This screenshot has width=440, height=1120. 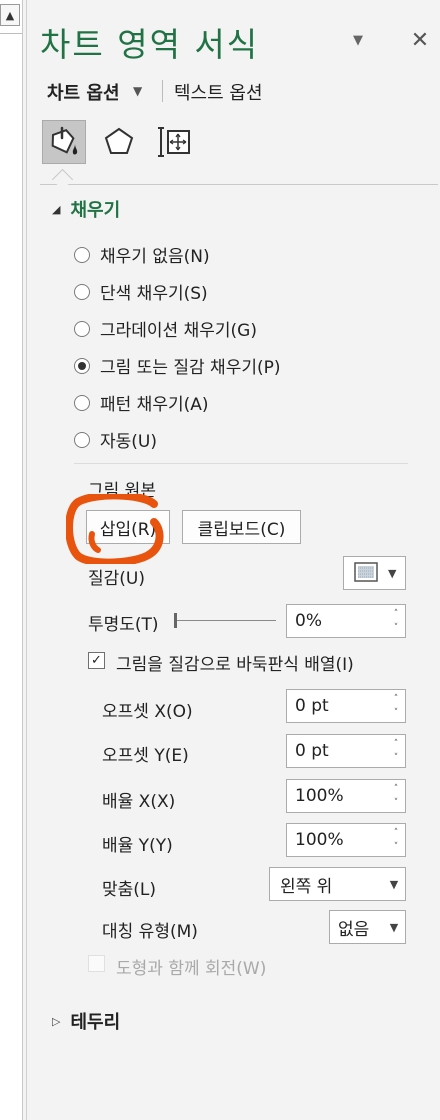 What do you see at coordinates (119, 142) in the screenshot?
I see `pentagon-icon` at bounding box center [119, 142].